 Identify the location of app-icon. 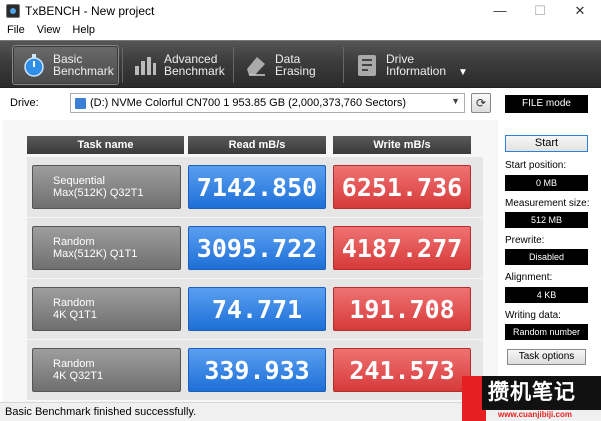
(13, 11).